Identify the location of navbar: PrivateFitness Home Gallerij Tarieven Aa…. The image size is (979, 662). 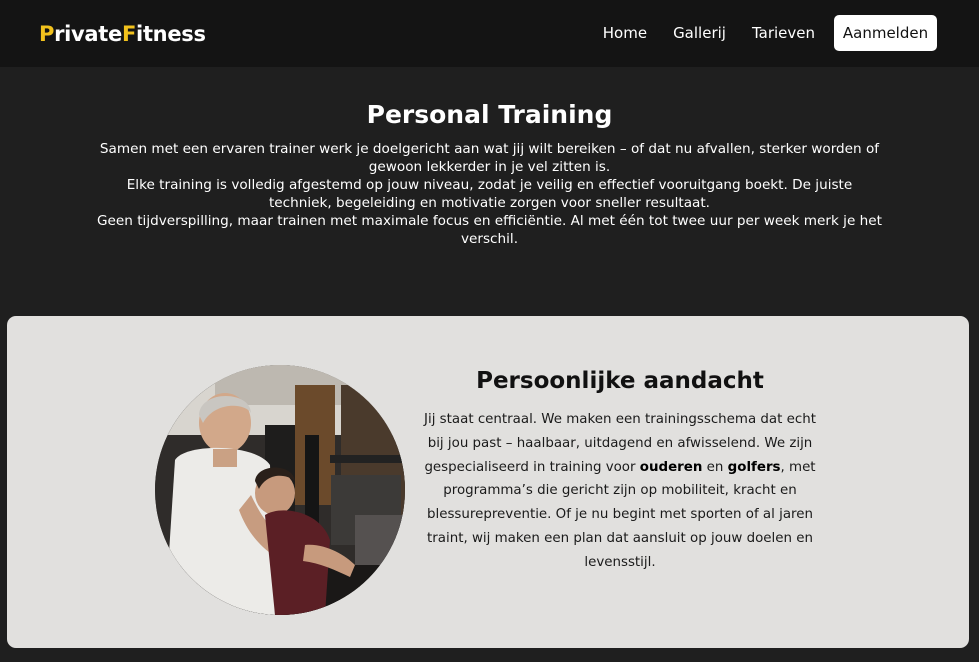
(489, 33).